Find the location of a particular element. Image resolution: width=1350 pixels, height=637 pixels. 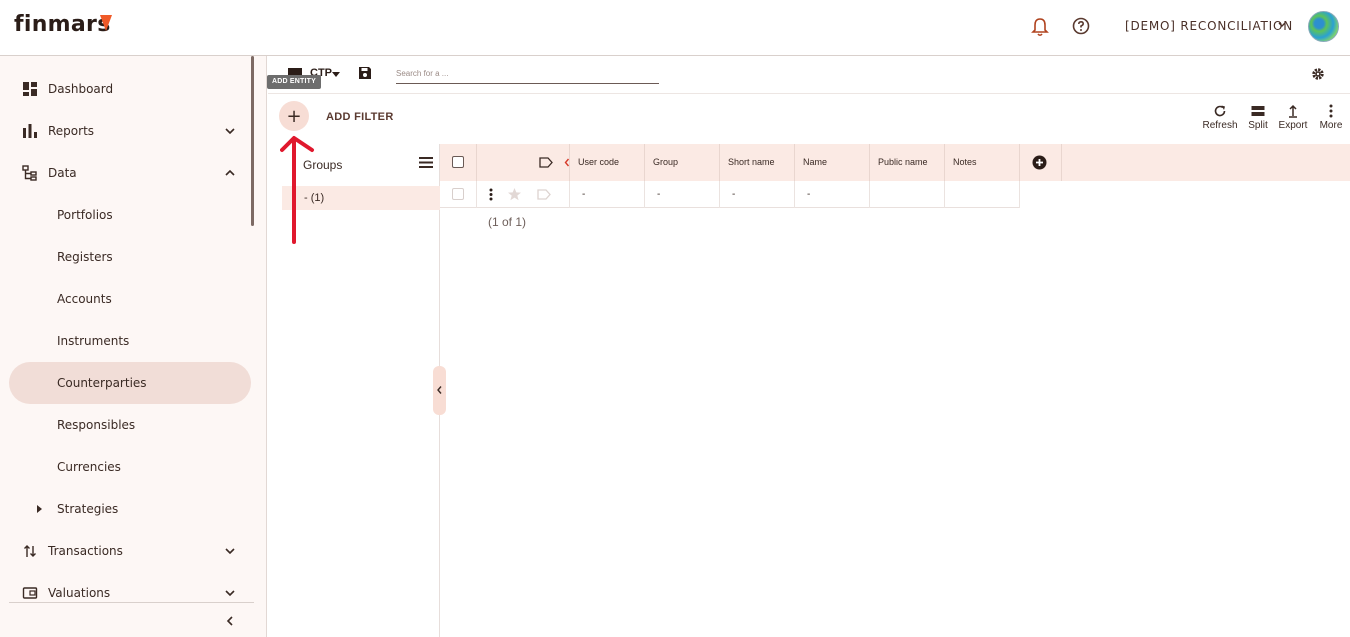

sidebar-subitem-registers: Registers is located at coordinates (125, 257).